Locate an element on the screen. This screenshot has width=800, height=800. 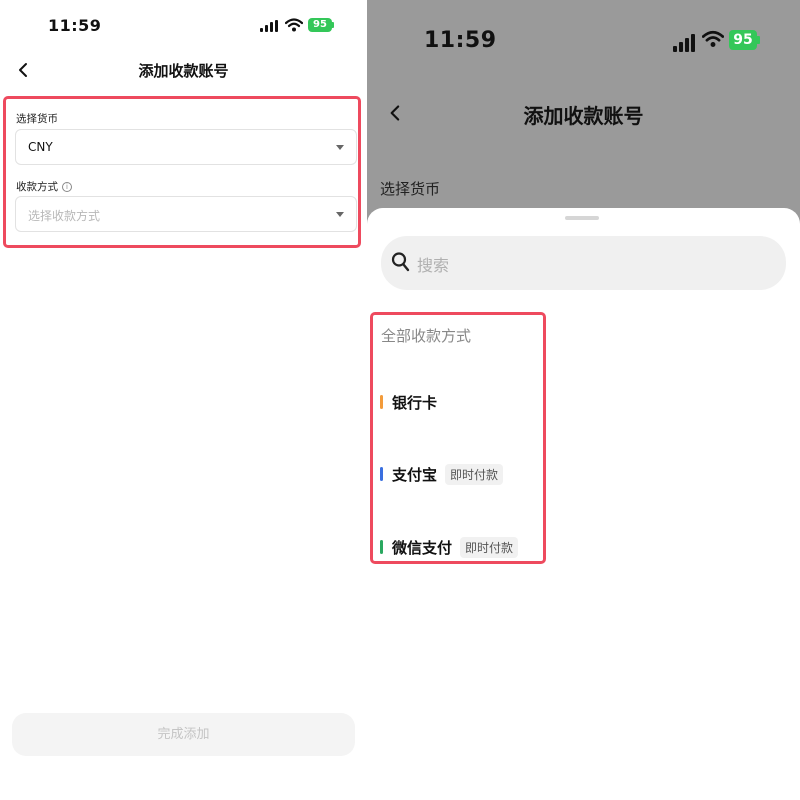
method-item-bank-card: 银行卡 is located at coordinates (408, 402).